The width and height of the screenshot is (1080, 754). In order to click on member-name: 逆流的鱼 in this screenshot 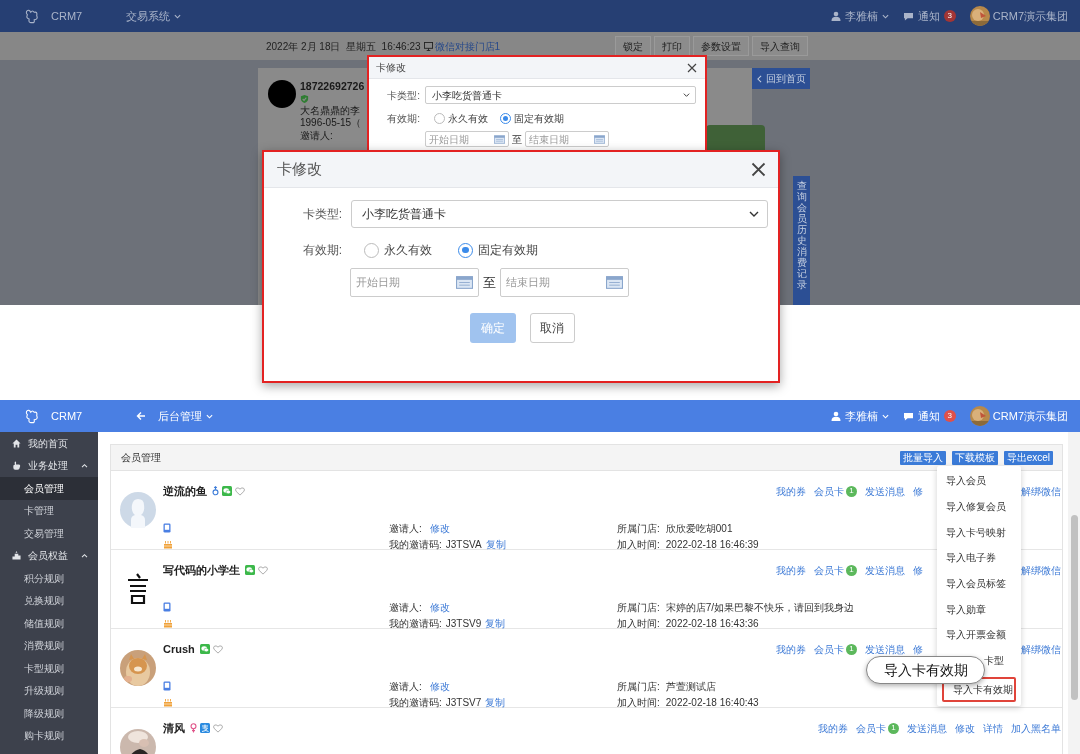, I will do `click(185, 491)`.